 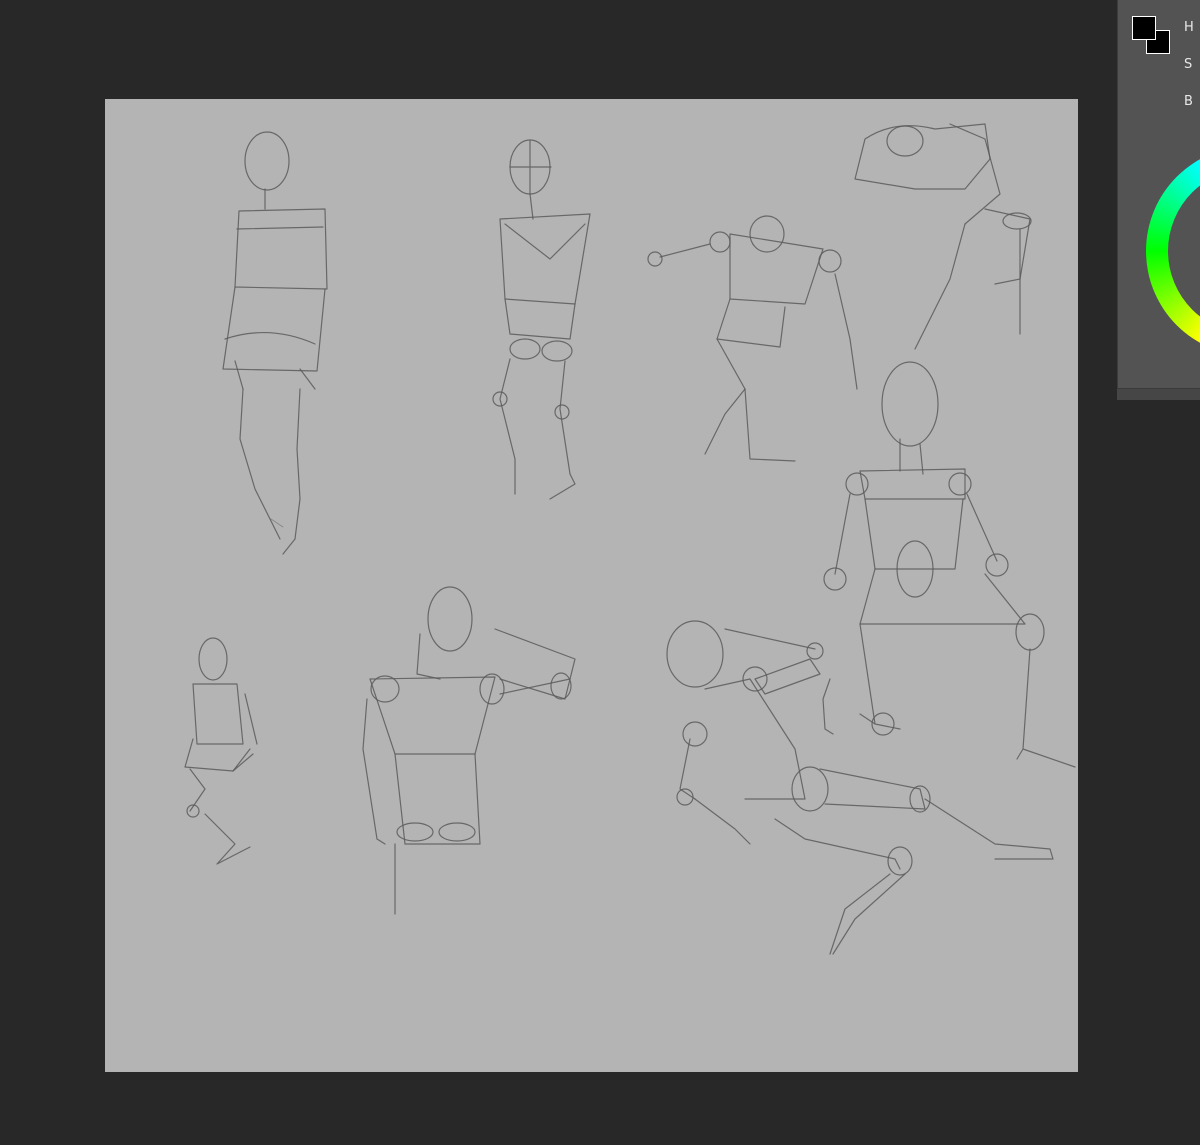 What do you see at coordinates (1158, 394) in the screenshot?
I see `panel-resize-bar` at bounding box center [1158, 394].